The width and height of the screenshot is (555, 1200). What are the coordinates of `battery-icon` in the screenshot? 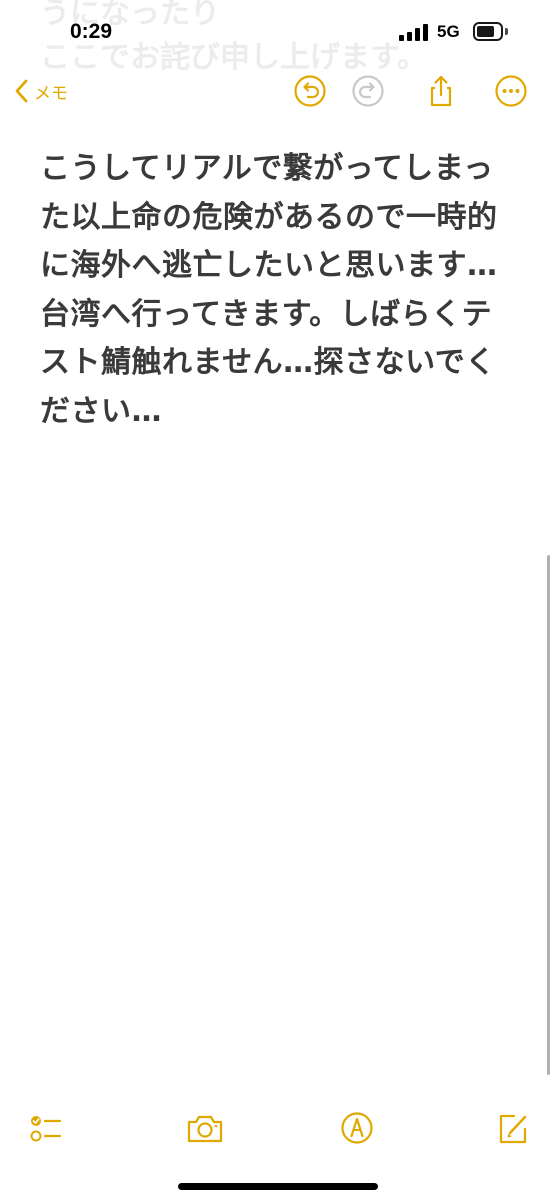 It's located at (488, 31).